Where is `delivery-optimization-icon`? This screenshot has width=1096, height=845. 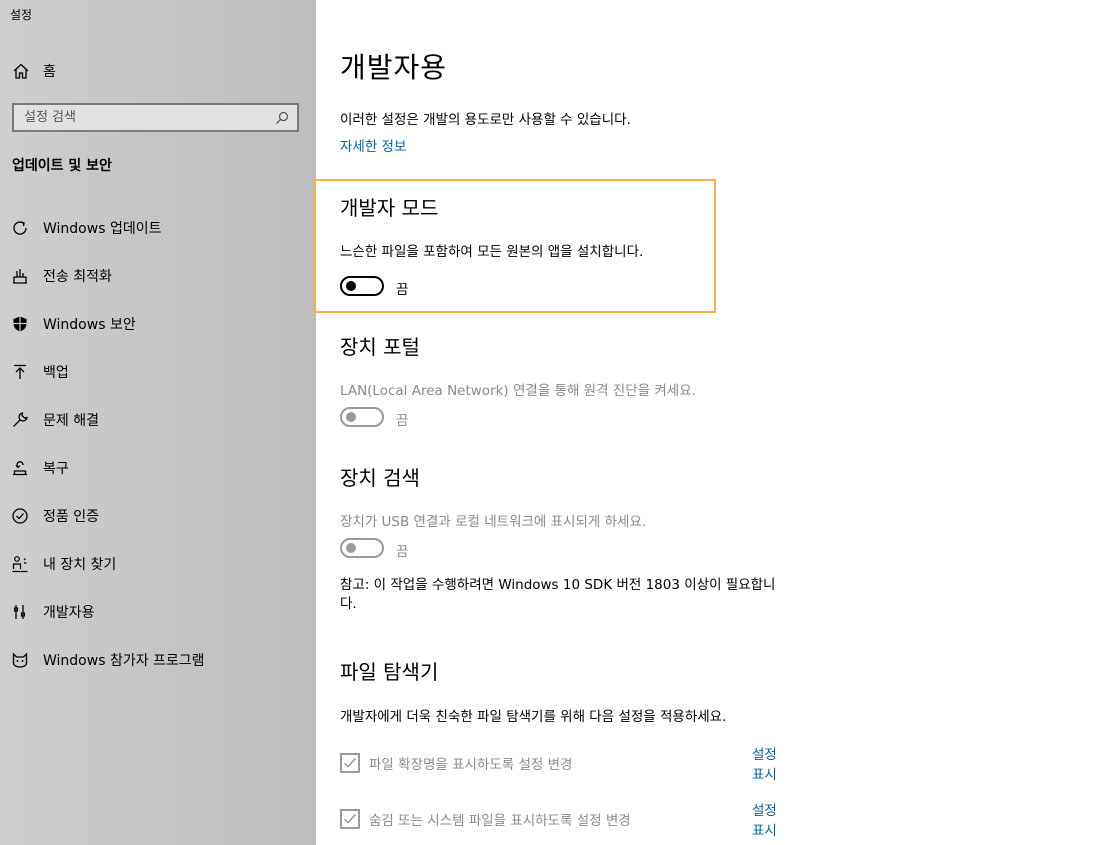
delivery-optimization-icon is located at coordinates (20, 276).